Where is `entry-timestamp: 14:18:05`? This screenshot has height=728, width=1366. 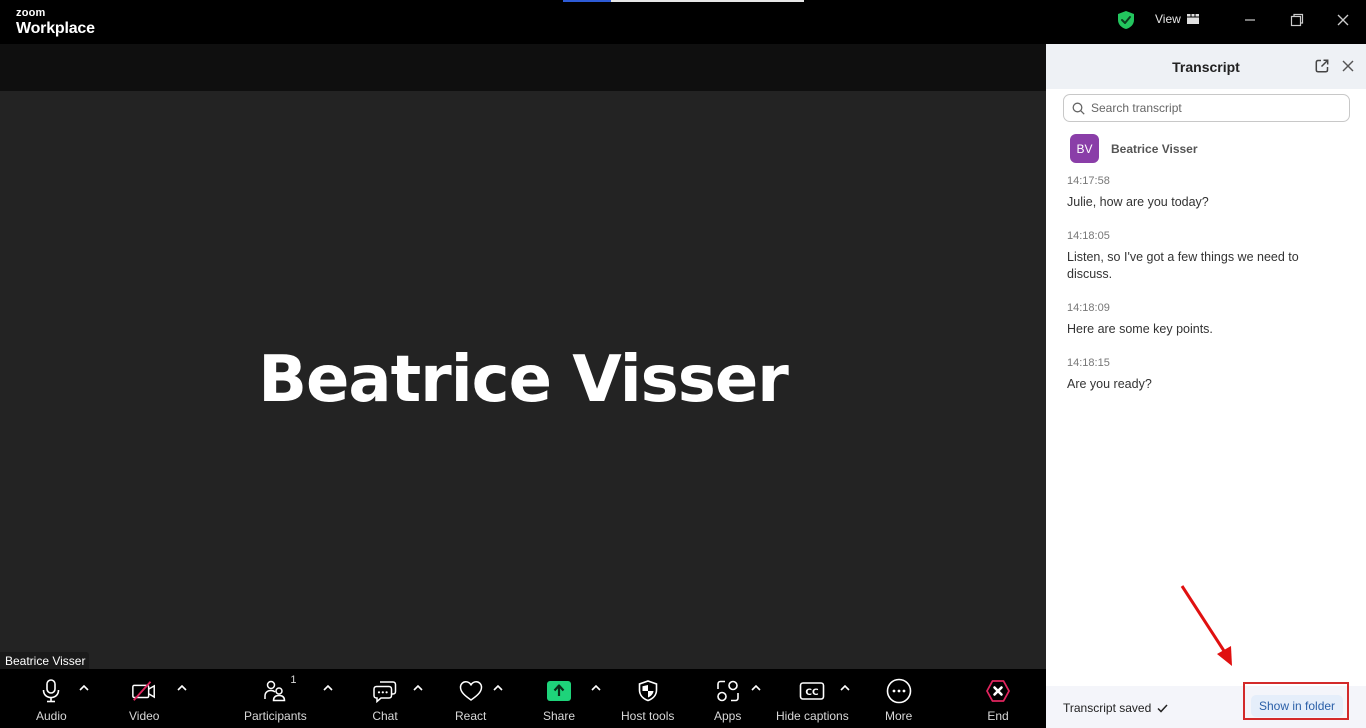 entry-timestamp: 14:18:05 is located at coordinates (1088, 236).